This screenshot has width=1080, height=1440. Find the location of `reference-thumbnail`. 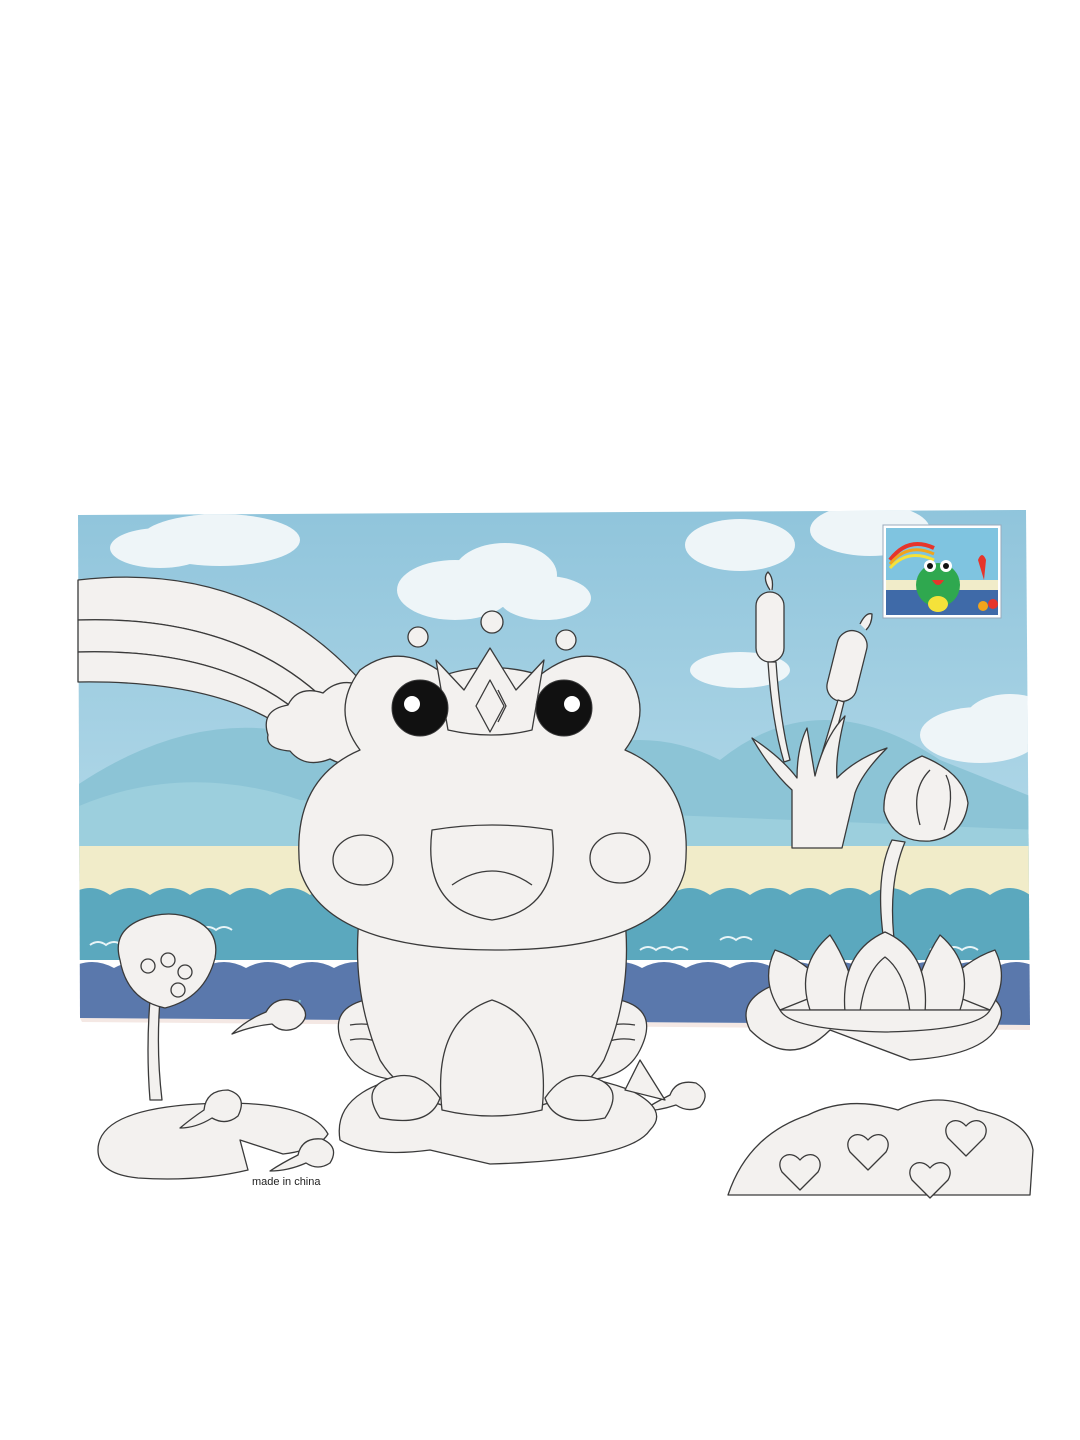

reference-thumbnail is located at coordinates (942, 571).